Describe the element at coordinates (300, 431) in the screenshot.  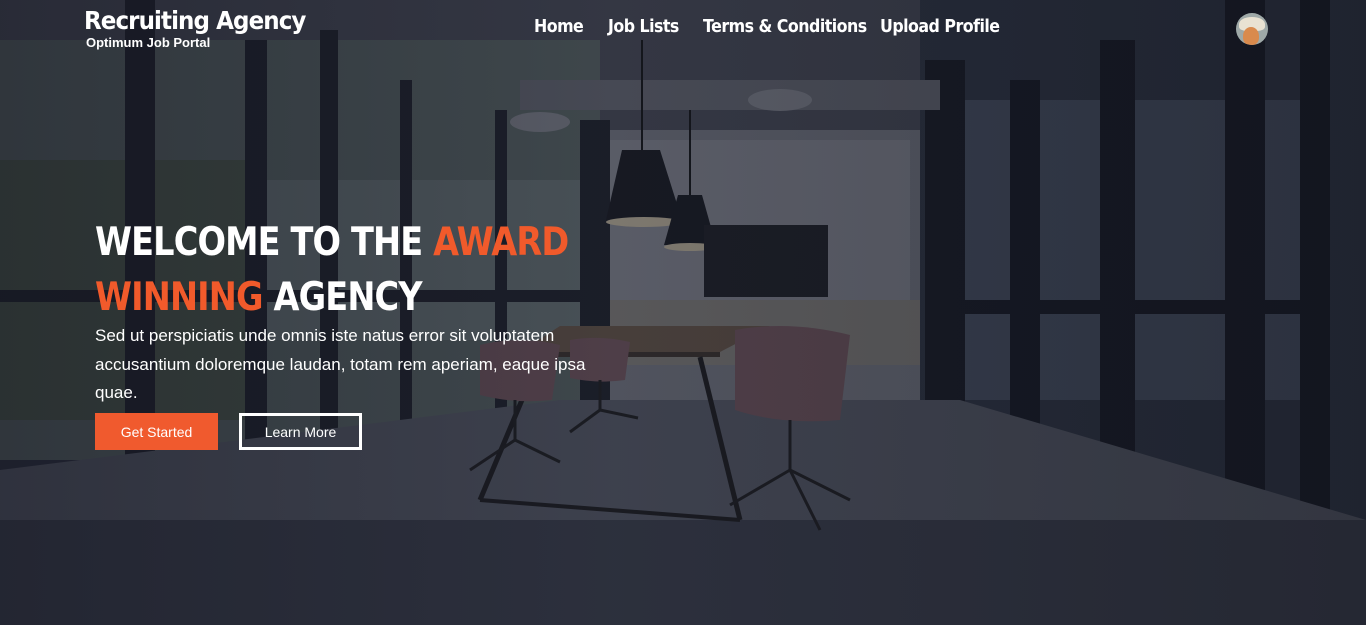
I see `learn-more-button: Learn More` at that location.